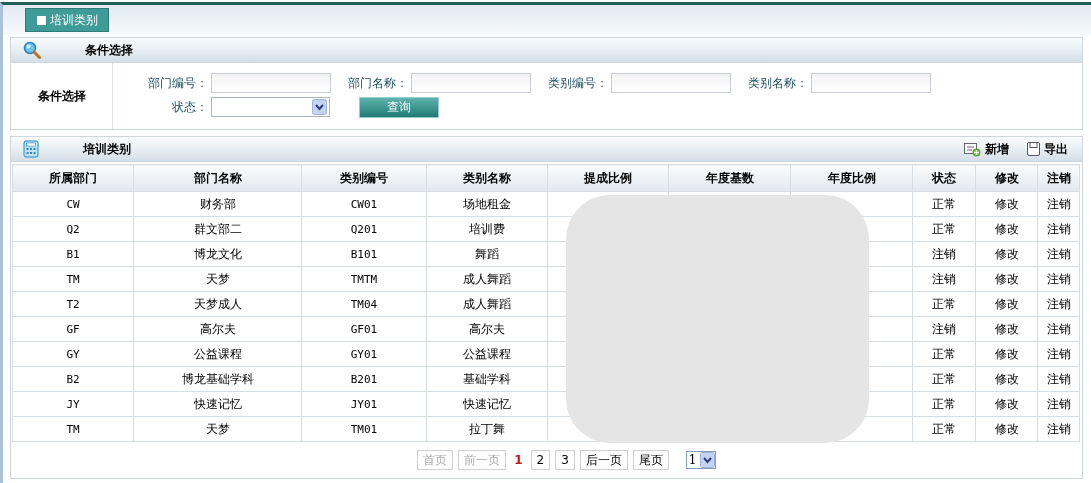  Describe the element at coordinates (729, 178) in the screenshot. I see `column-header: 年度基数` at that location.